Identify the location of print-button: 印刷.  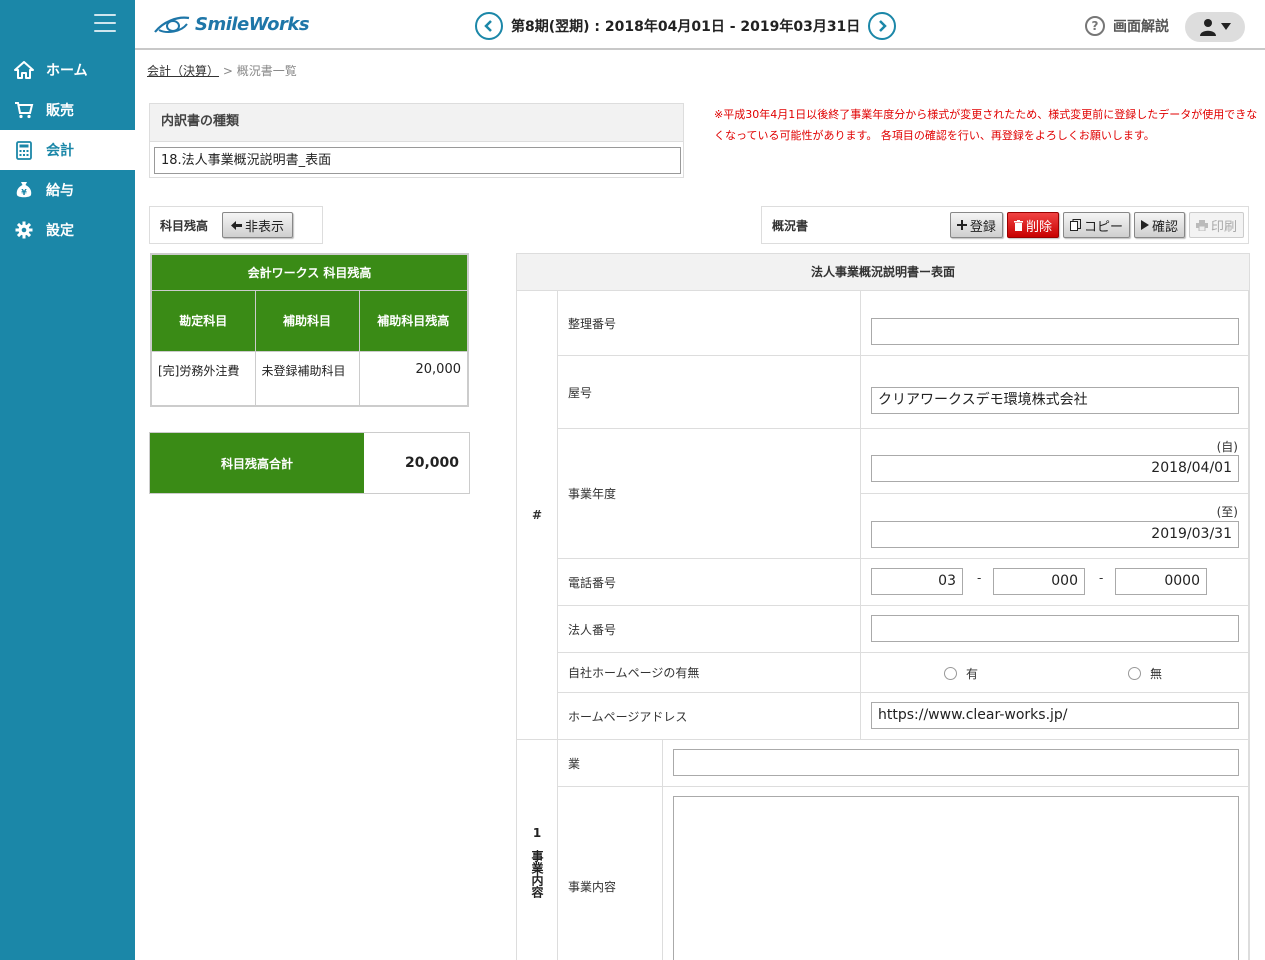
(1216, 225).